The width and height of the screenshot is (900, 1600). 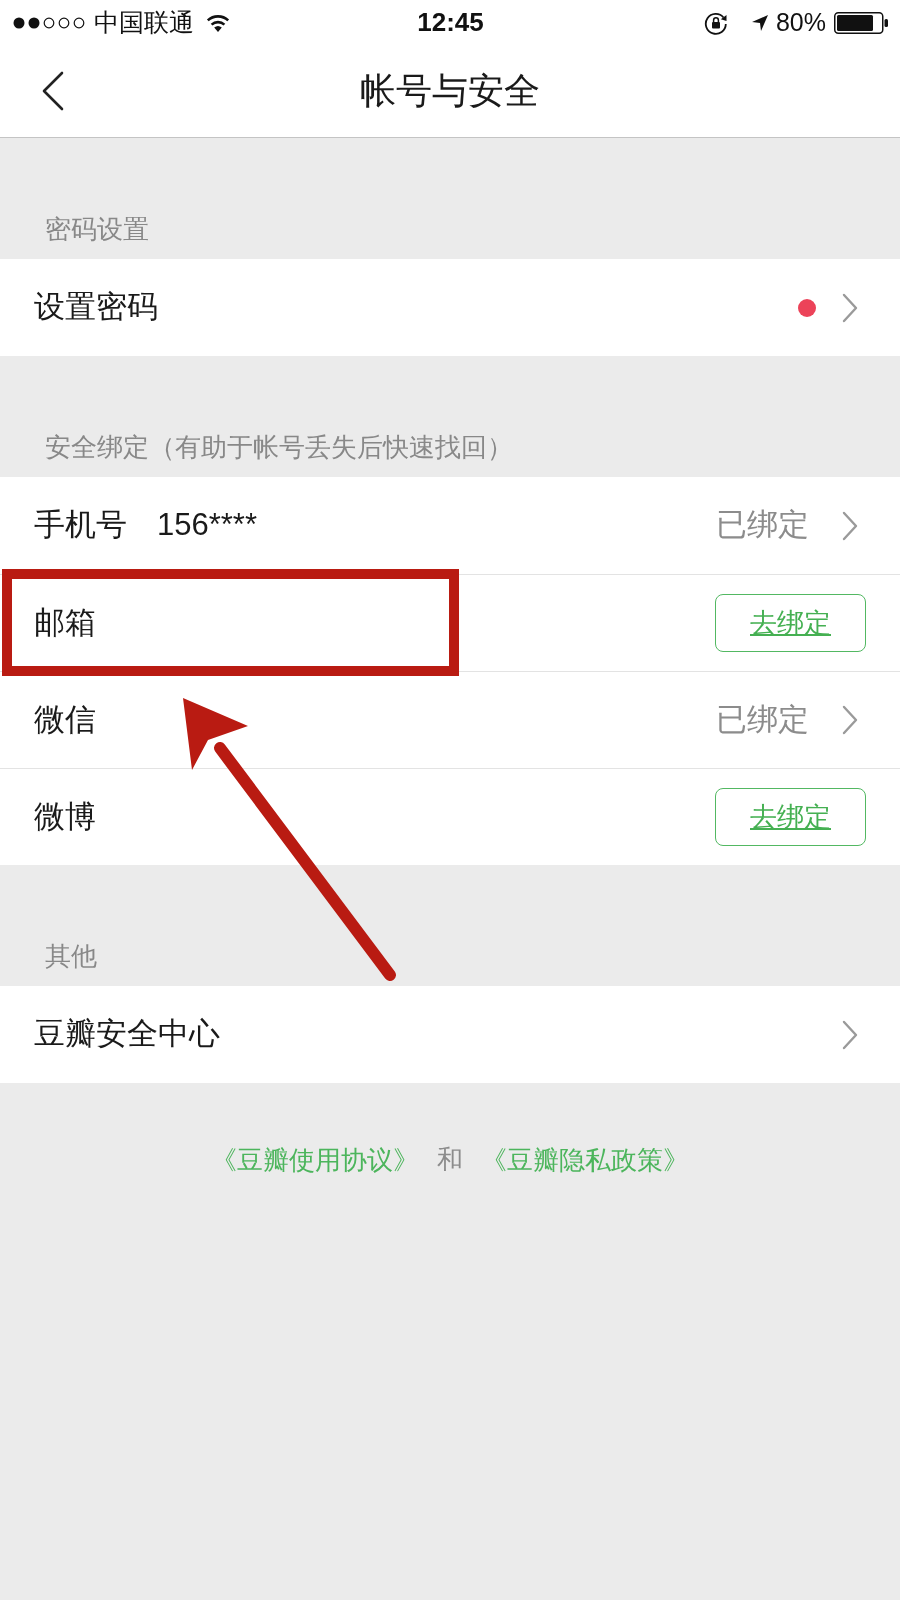 What do you see at coordinates (450, 22) in the screenshot?
I see `status-time: 12:45` at bounding box center [450, 22].